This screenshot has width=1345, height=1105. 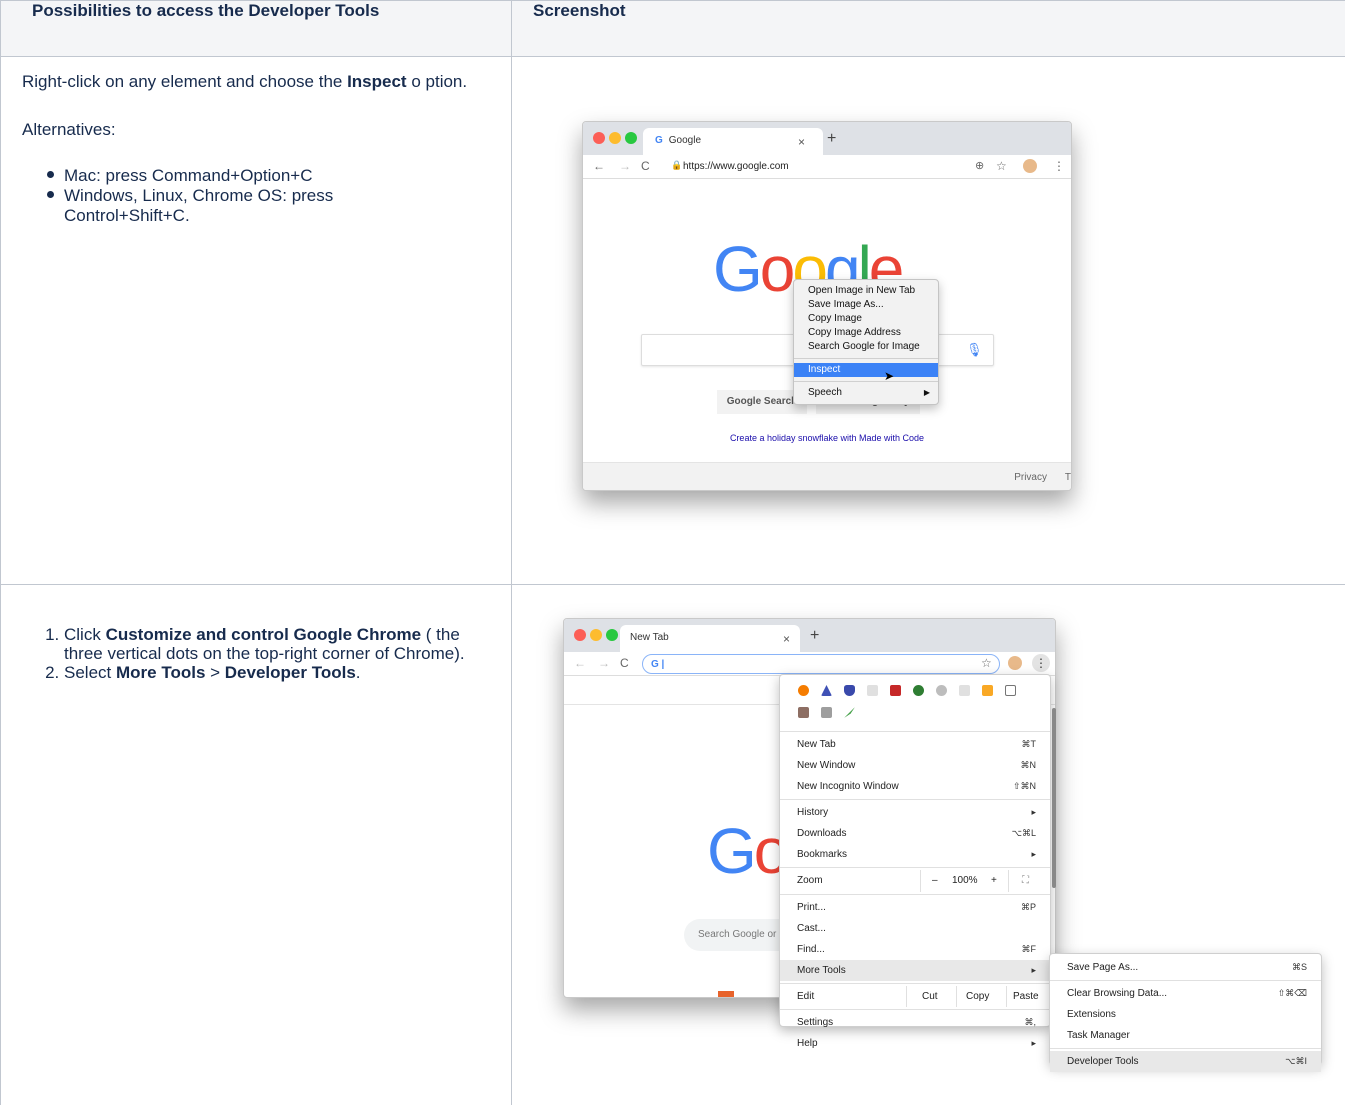 What do you see at coordinates (1091, 1014) in the screenshot?
I see `menu-item-extensions: Extensions` at bounding box center [1091, 1014].